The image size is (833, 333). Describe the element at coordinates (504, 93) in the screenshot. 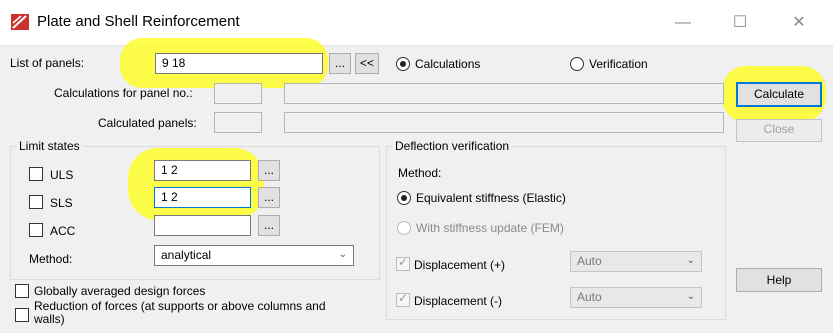

I see `panel-no-progress` at that location.